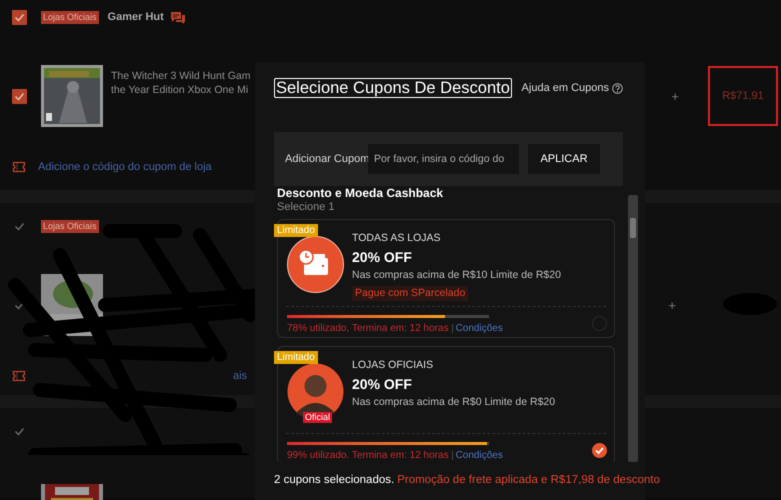 The image size is (781, 500). What do you see at coordinates (315, 264) in the screenshot?
I see `wallet-clock-icon` at bounding box center [315, 264].